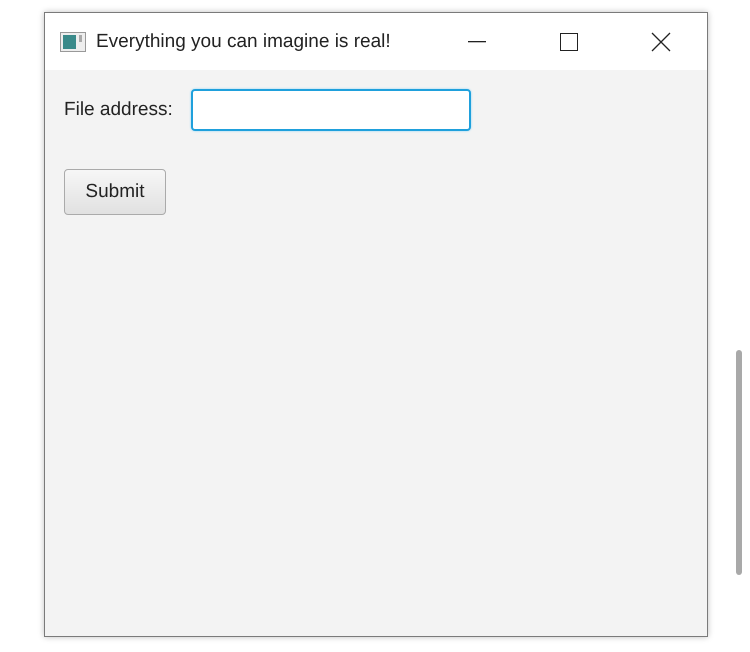  Describe the element at coordinates (73, 42) in the screenshot. I see `app-icon` at that location.